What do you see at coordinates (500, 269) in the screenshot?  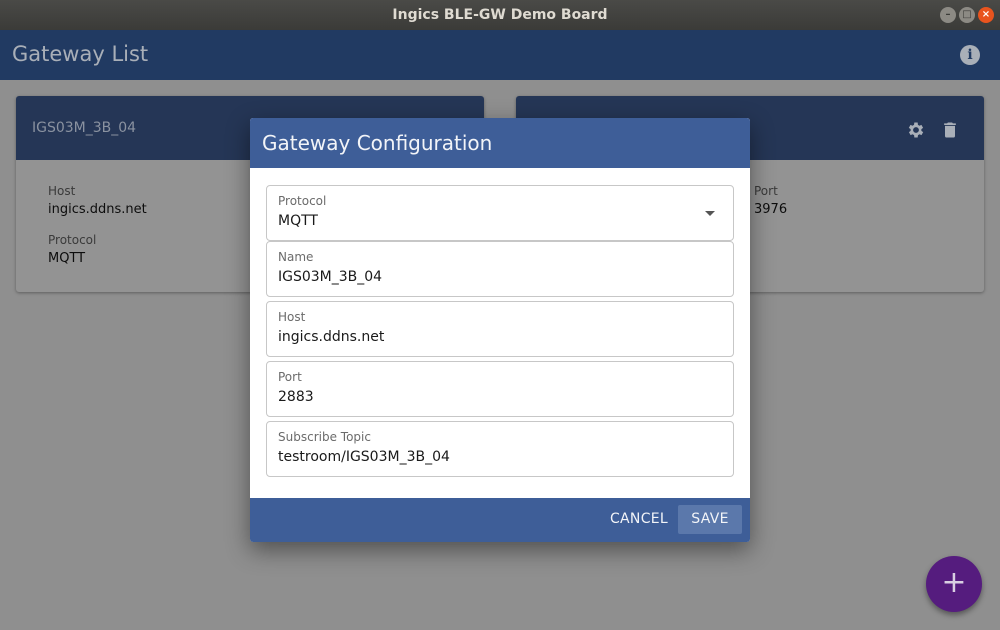 I see `name-field: Name IGS03M_3B_04` at bounding box center [500, 269].